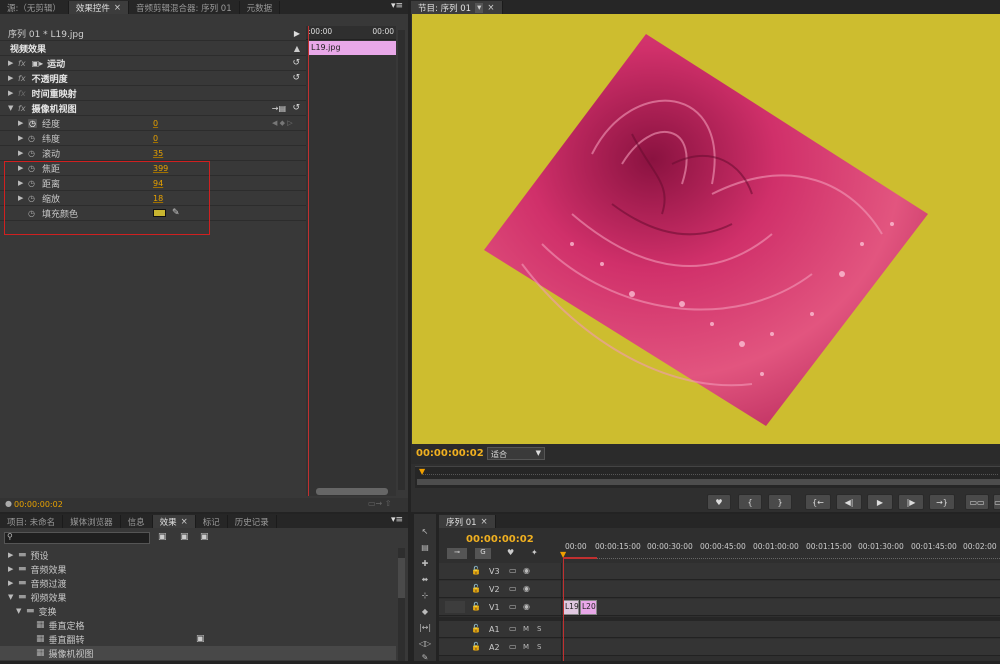 This screenshot has width=1000, height=664. Describe the element at coordinates (719, 502) in the screenshot. I see `add-marker-button: ♥` at that location.